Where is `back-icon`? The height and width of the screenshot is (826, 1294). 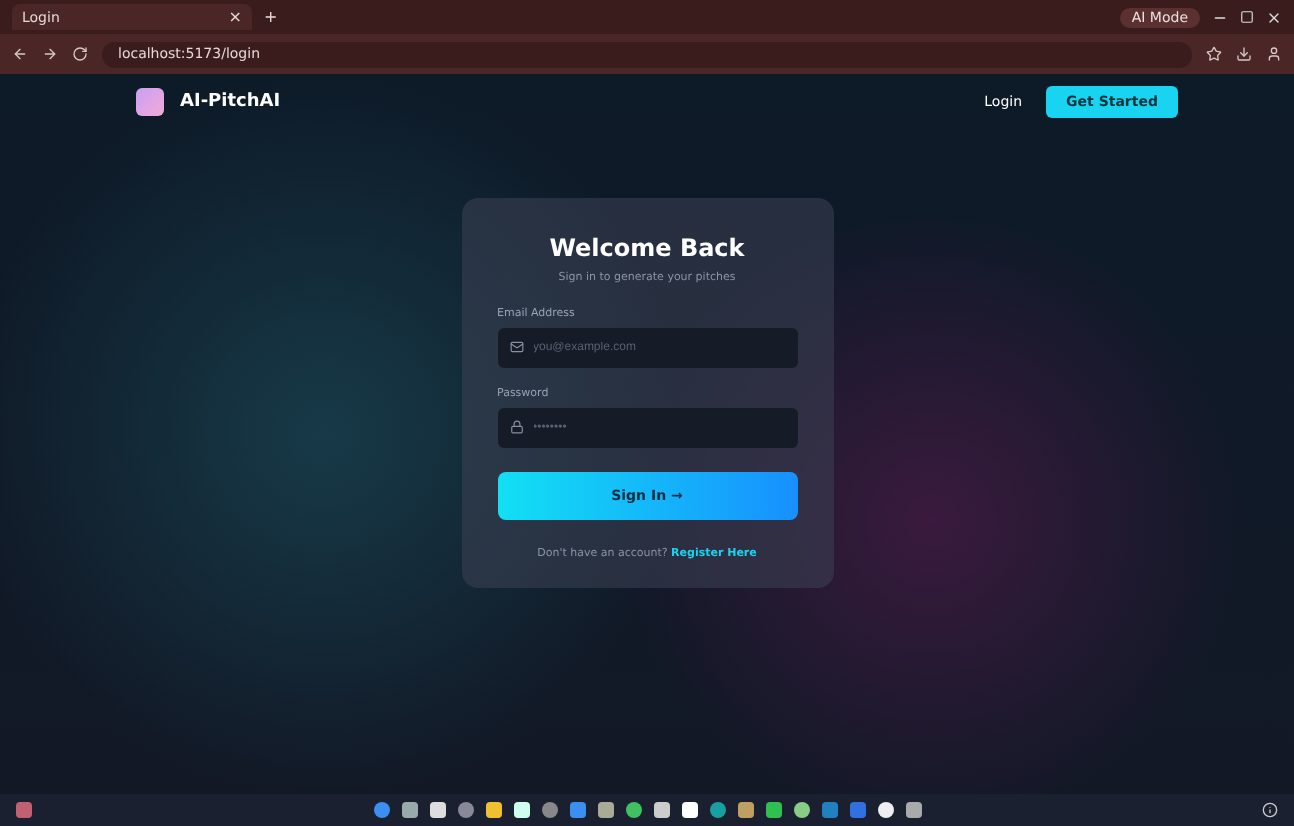 back-icon is located at coordinates (20, 54).